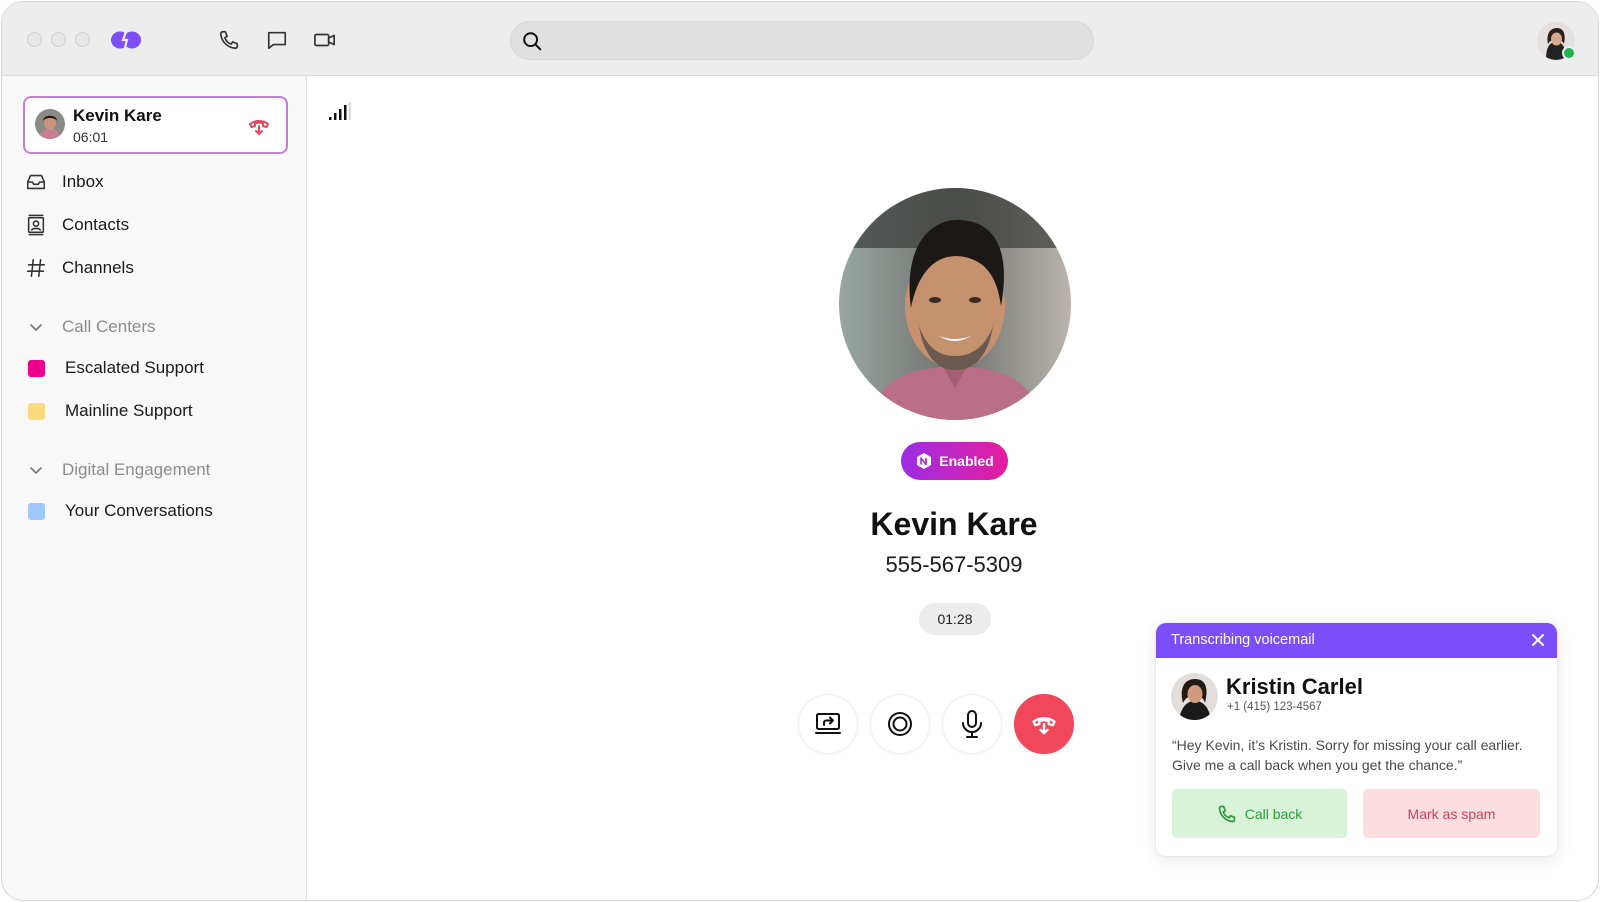 This screenshot has width=1600, height=902. I want to click on section-digital-engagement: Digital Engagement, so click(117, 470).